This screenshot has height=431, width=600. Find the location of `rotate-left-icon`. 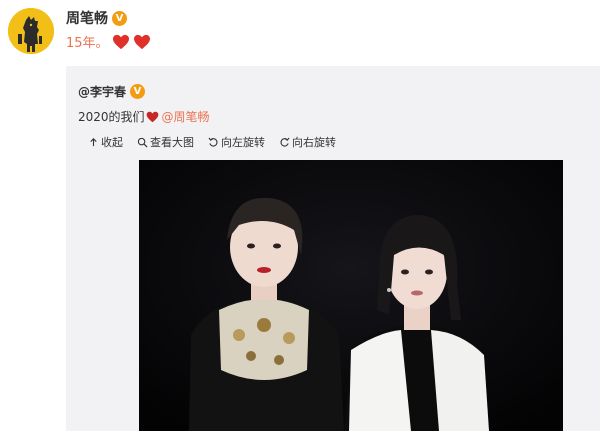

rotate-left-icon is located at coordinates (213, 142).